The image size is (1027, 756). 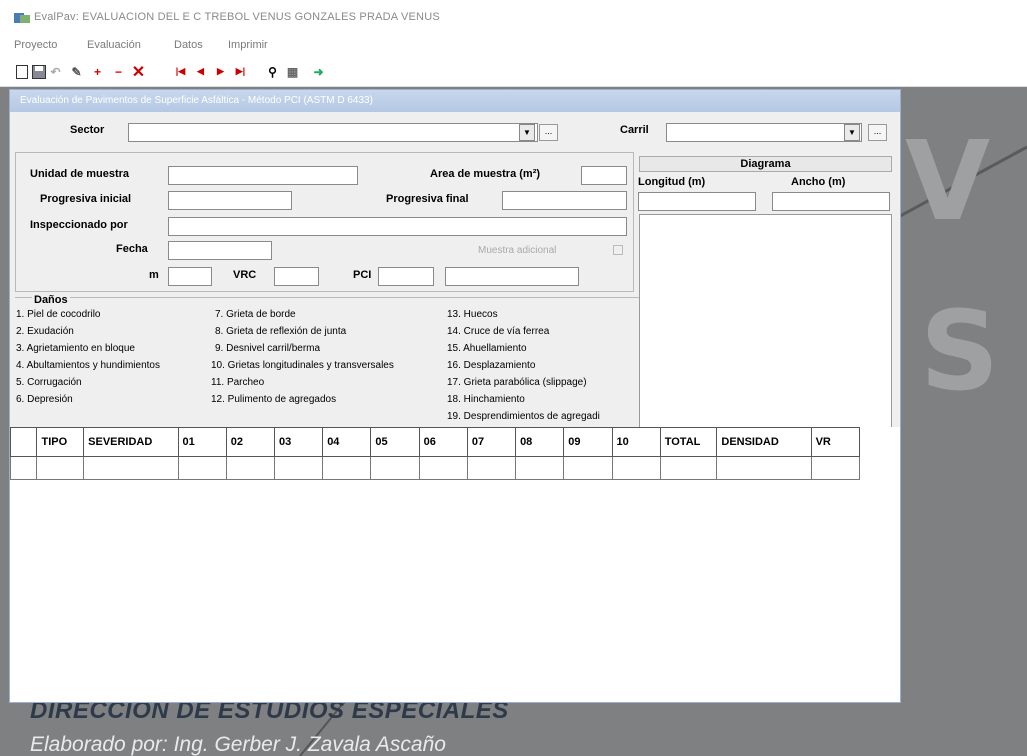 I want to click on carril-dropdown-button: ▼, so click(x=852, y=132).